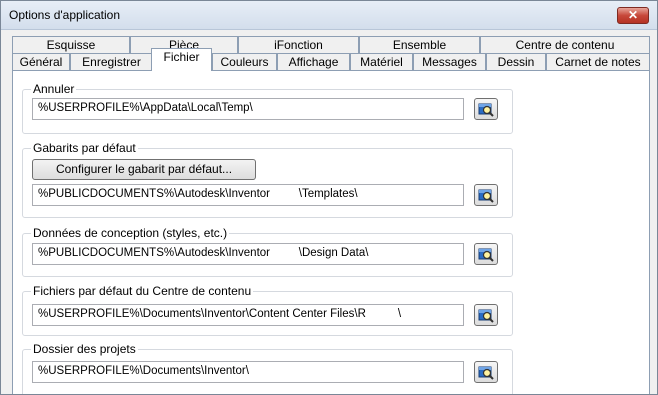 The height and width of the screenshot is (395, 658). I want to click on tab-general: Général, so click(41, 62).